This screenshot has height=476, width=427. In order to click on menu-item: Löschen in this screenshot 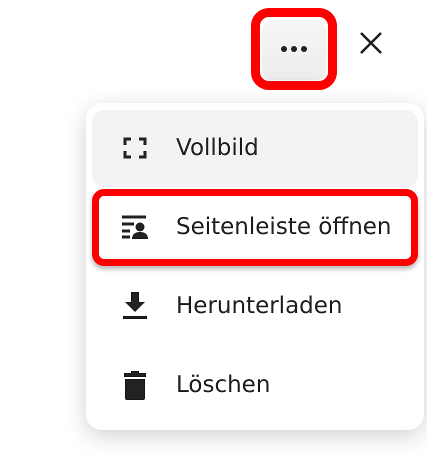, I will do `click(255, 384)`.